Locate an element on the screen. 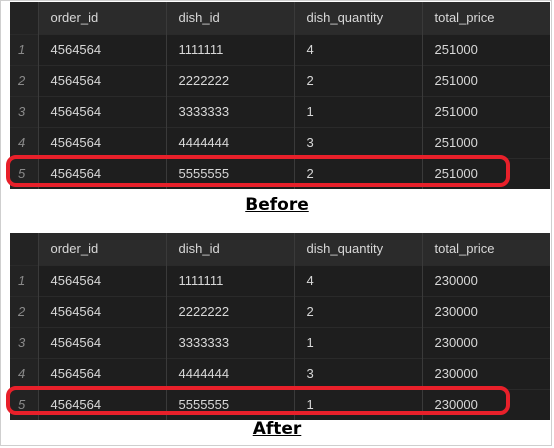 Image resolution: width=554 pixels, height=448 pixels. table-row: 5 4564564 5555555 2 251000 is located at coordinates (280, 173).